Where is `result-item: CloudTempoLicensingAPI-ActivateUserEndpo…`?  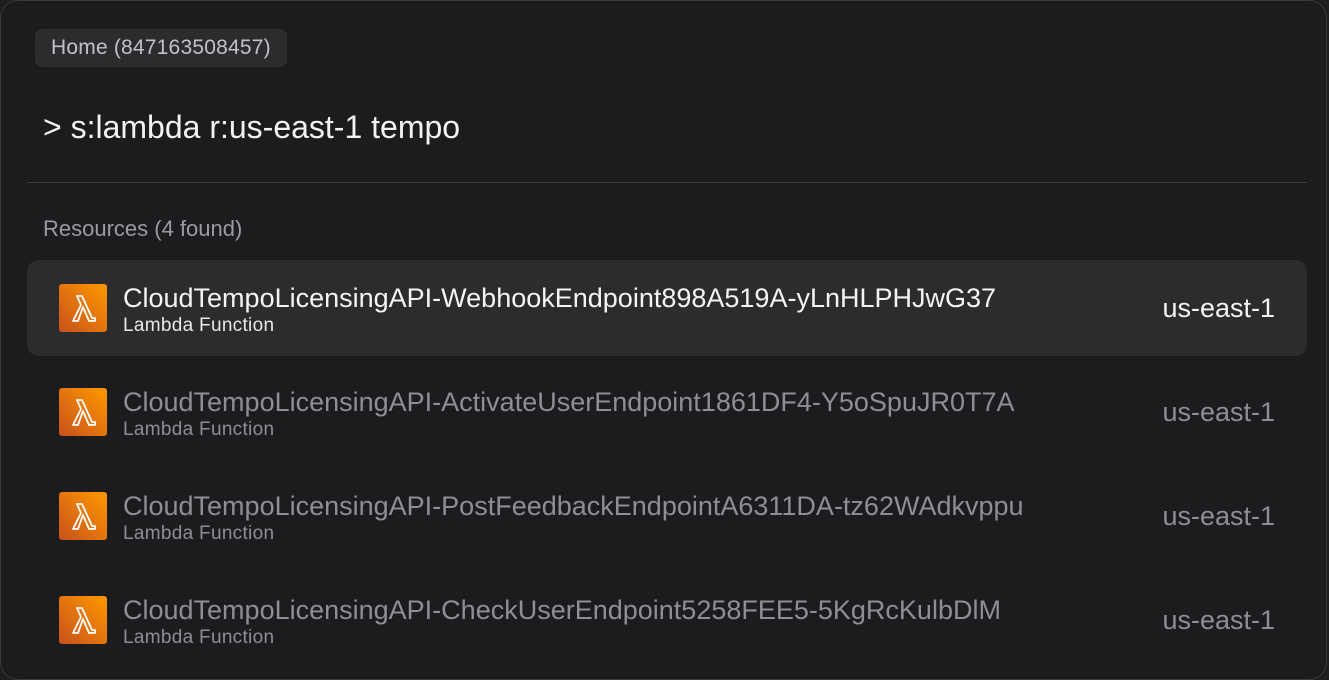
result-item: CloudTempoLicensingAPI-ActivateUserEndpo… is located at coordinates (667, 412).